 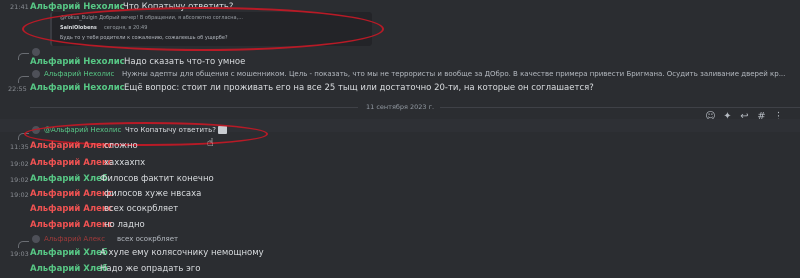 I want to click on message-text: Надо сказать что-то умное, so click(x=185, y=62).